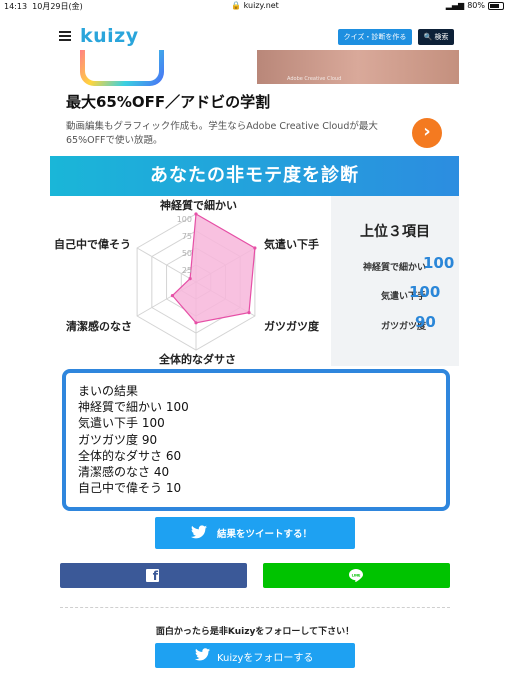 The width and height of the screenshot is (510, 680). I want to click on line-icon: LINE, so click(356, 575).